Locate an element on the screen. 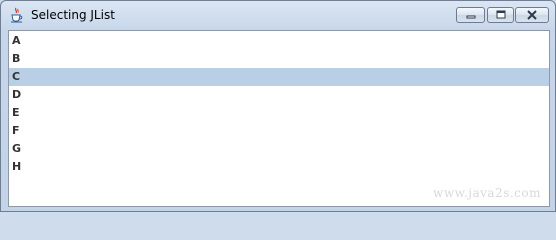  list-item: H is located at coordinates (279, 167).